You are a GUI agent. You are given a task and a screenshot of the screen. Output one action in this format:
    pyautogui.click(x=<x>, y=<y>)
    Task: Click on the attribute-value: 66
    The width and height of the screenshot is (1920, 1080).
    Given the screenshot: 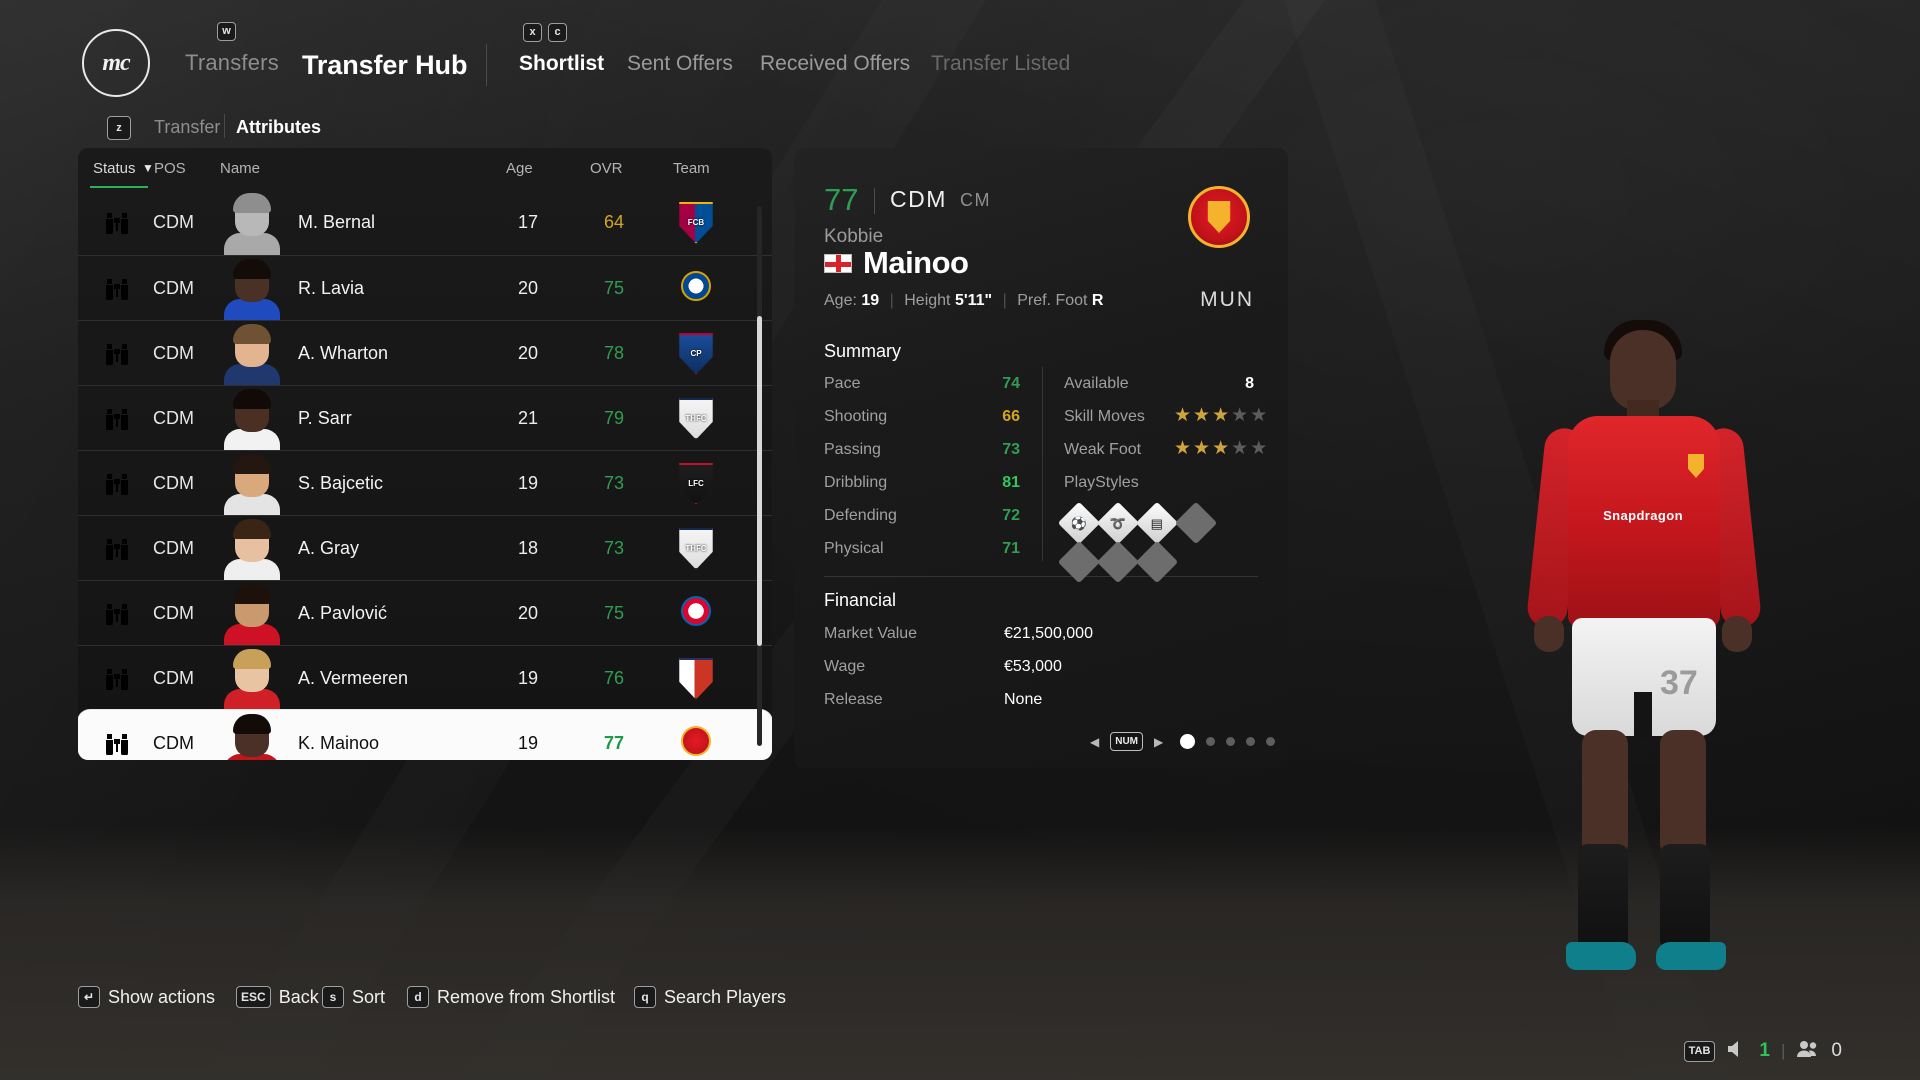 What is the action you would take?
    pyautogui.click(x=1011, y=416)
    